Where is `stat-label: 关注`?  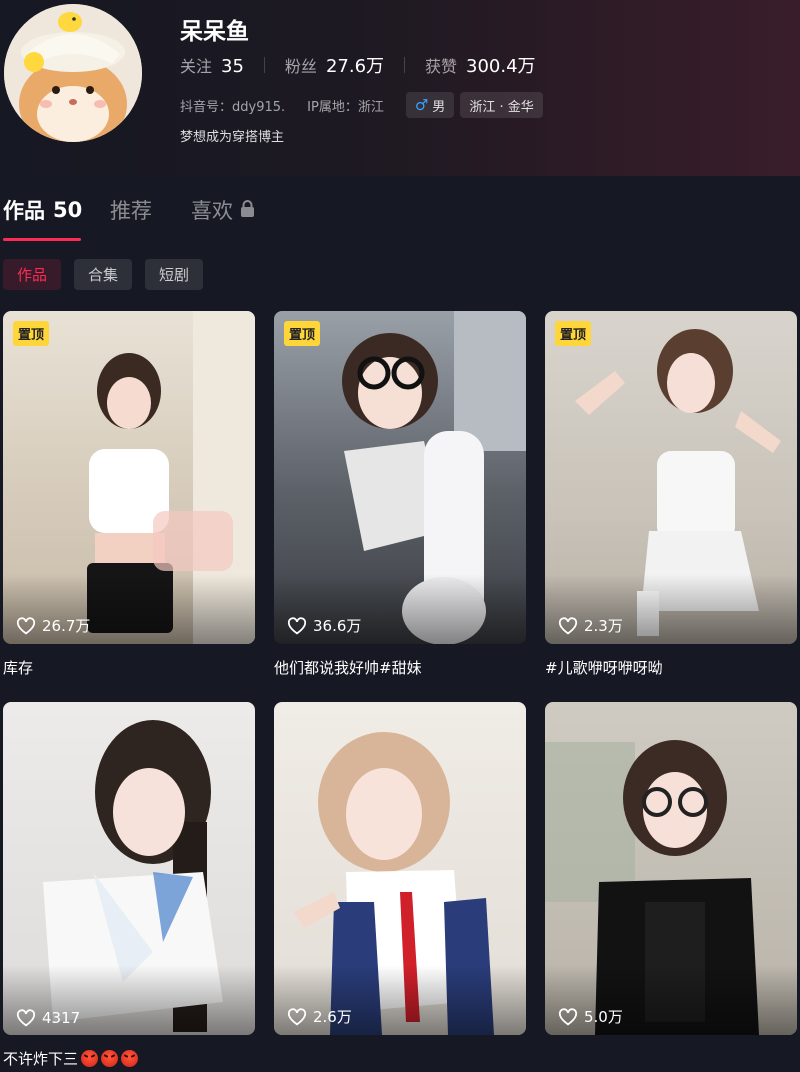 stat-label: 关注 is located at coordinates (196, 66).